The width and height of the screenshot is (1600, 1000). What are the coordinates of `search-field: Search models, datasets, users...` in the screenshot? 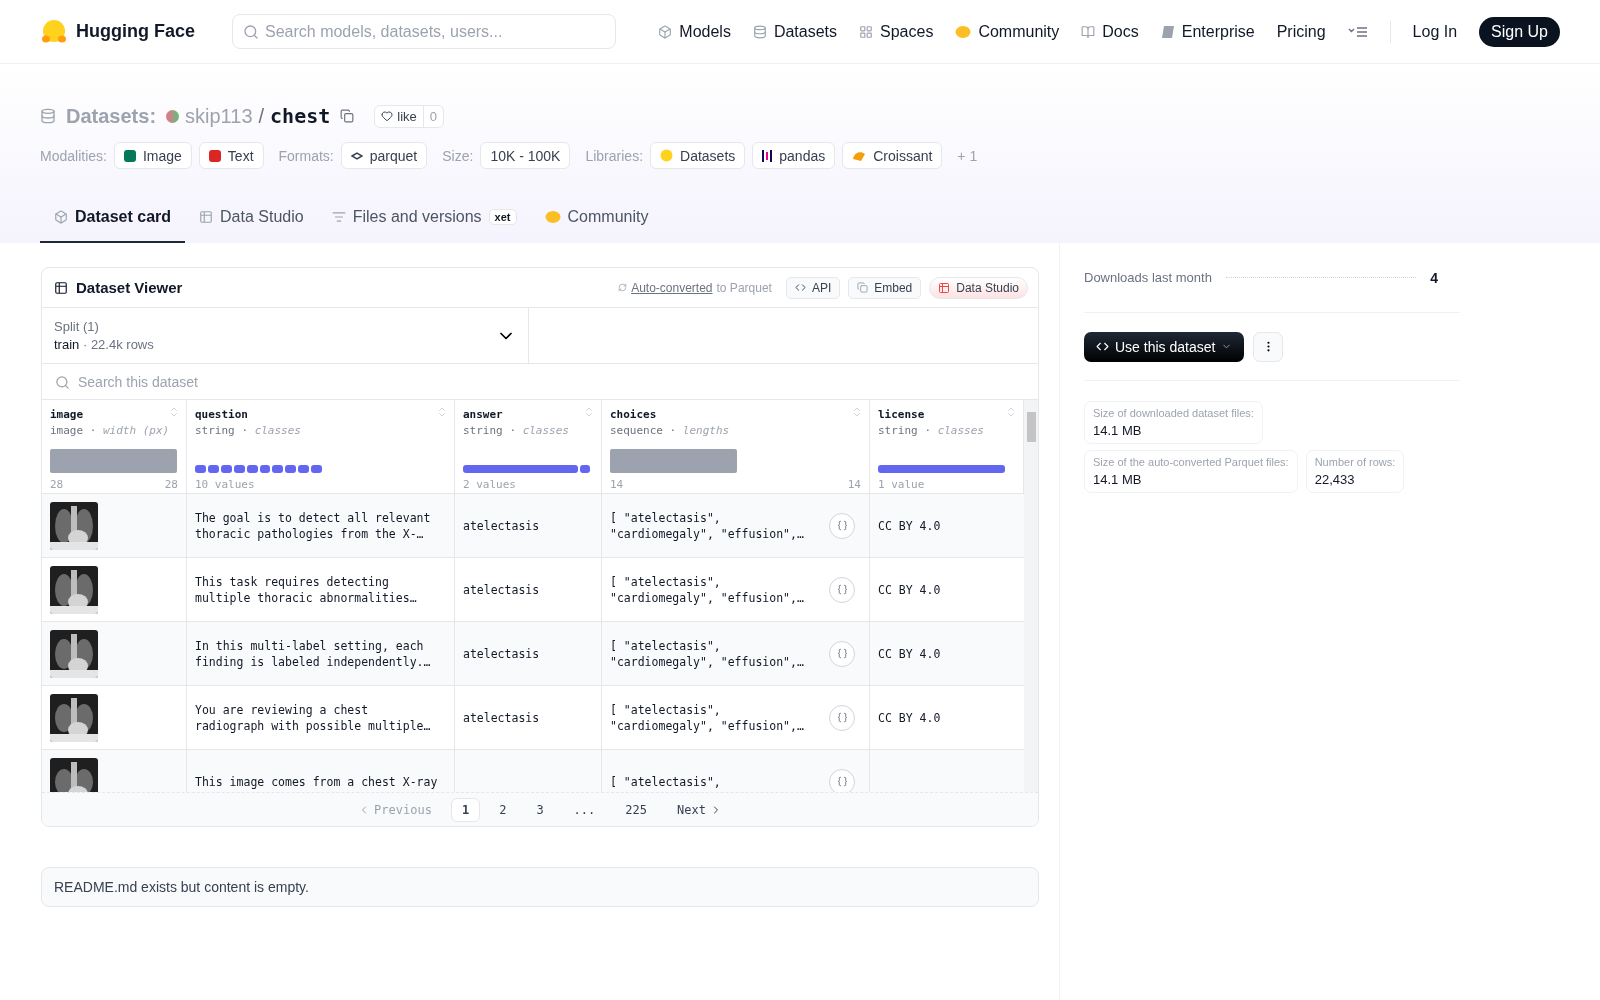 It's located at (424, 31).